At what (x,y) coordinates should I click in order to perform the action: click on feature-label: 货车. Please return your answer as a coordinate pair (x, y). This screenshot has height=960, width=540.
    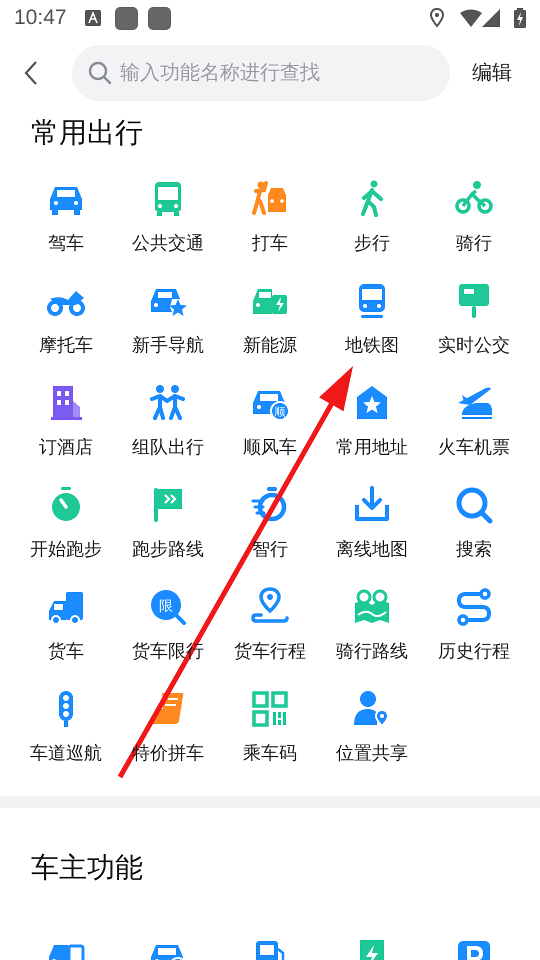
    Looking at the image, I should click on (66, 651).